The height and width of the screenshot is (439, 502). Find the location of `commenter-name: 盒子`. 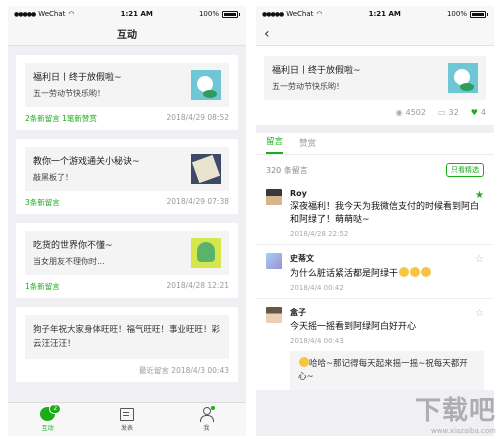

commenter-name: 盒子 is located at coordinates (298, 312).